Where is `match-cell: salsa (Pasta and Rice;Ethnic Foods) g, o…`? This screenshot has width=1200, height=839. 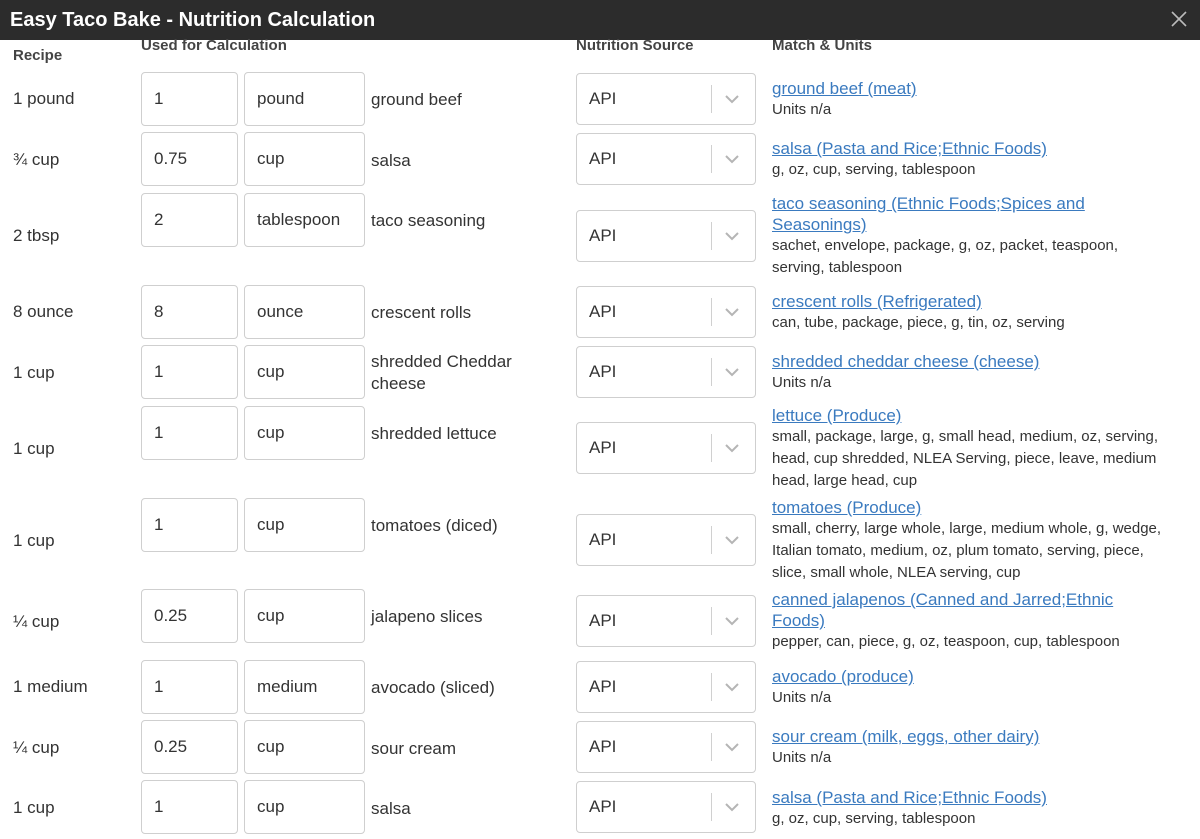
match-cell: salsa (Pasta and Rice;Ethnic Foods) g, o… is located at coordinates (979, 808).